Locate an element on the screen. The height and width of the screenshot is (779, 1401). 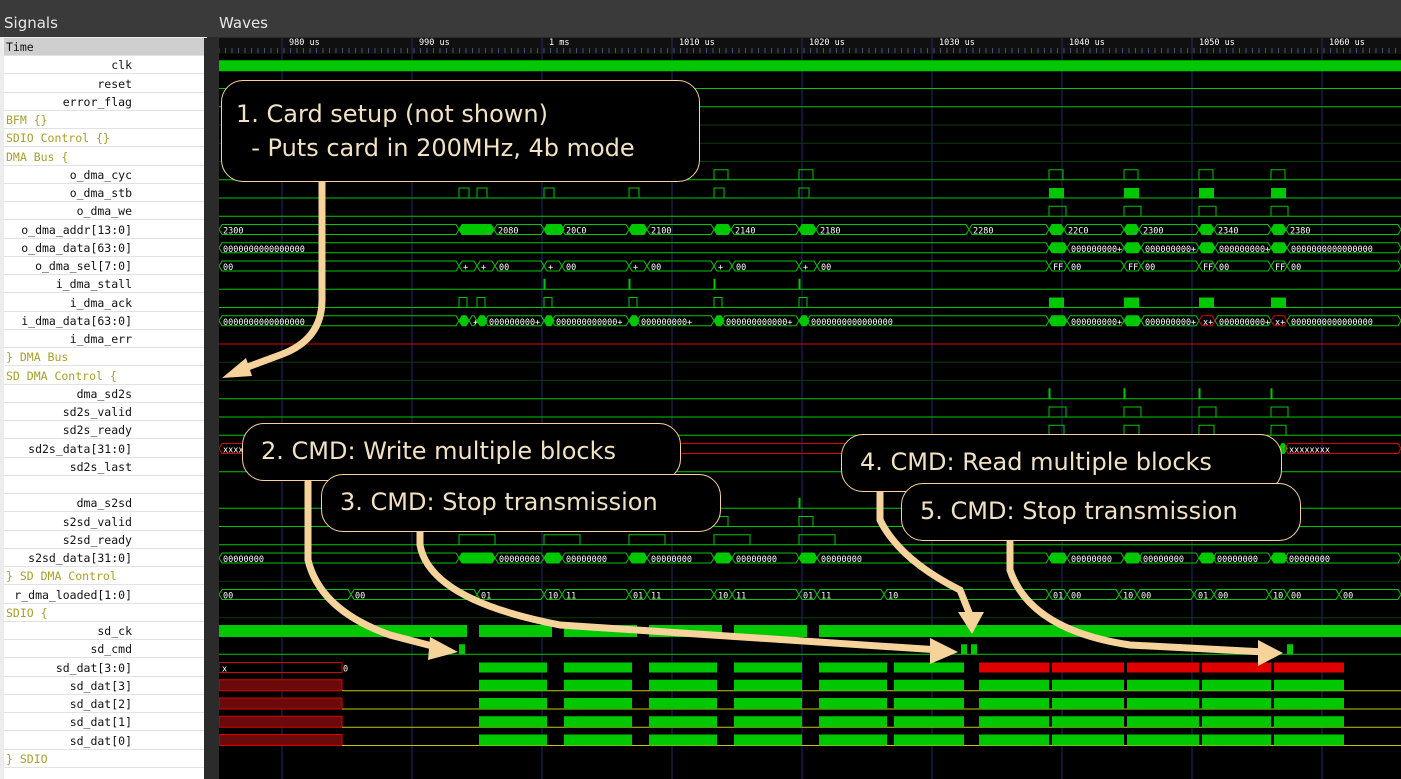
signal-row: sd2s_valid is located at coordinates (104, 412).